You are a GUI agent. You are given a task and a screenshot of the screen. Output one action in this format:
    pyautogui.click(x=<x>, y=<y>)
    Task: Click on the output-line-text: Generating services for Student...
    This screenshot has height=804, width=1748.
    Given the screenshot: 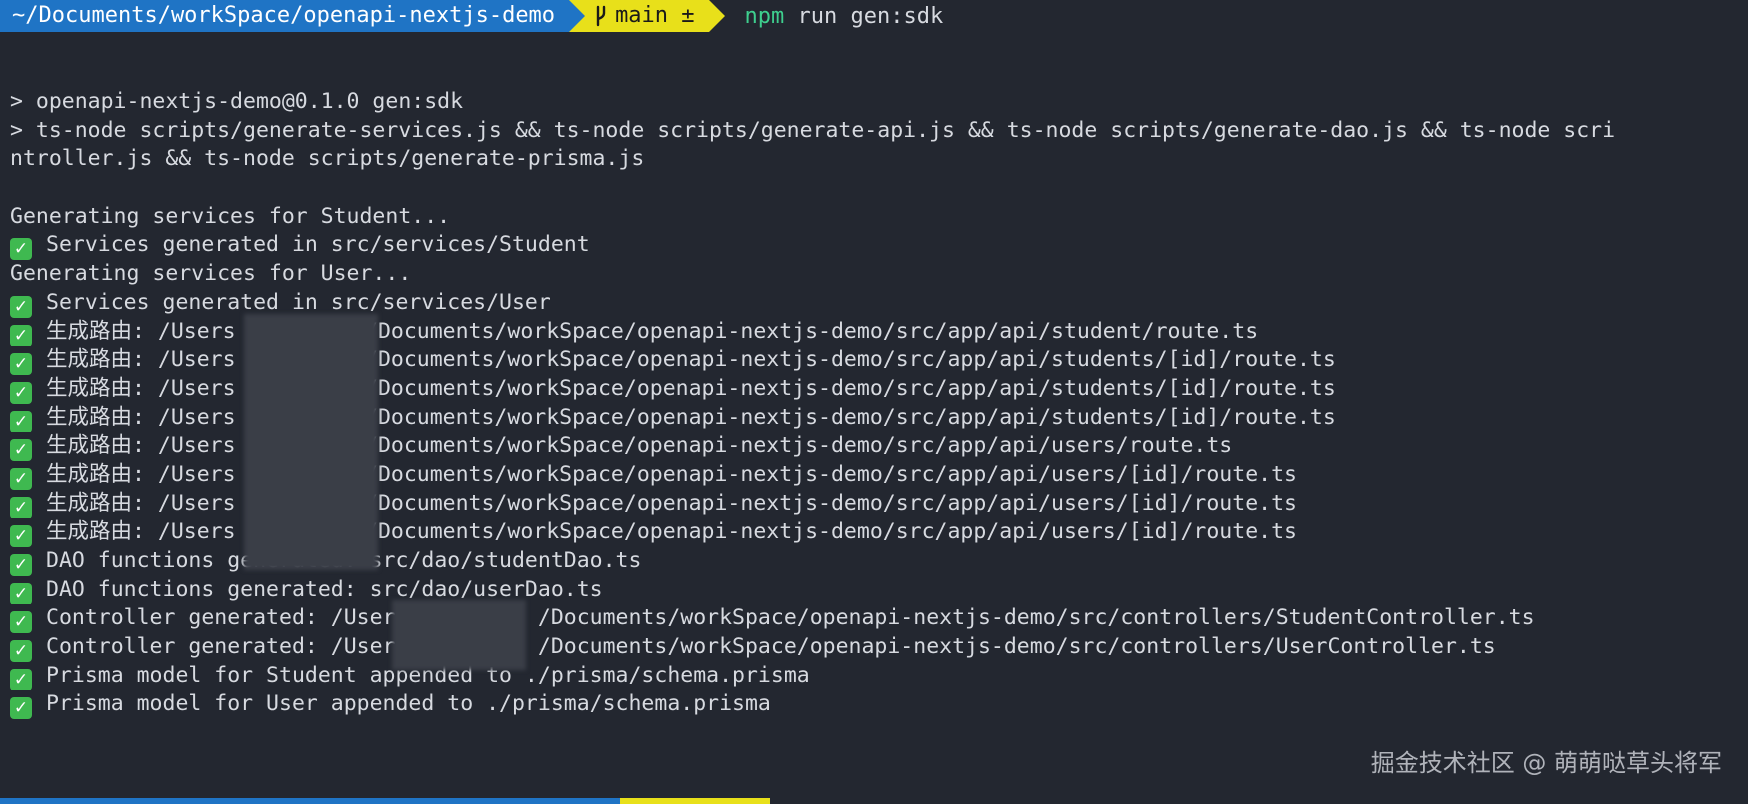 What is the action you would take?
    pyautogui.click(x=230, y=216)
    